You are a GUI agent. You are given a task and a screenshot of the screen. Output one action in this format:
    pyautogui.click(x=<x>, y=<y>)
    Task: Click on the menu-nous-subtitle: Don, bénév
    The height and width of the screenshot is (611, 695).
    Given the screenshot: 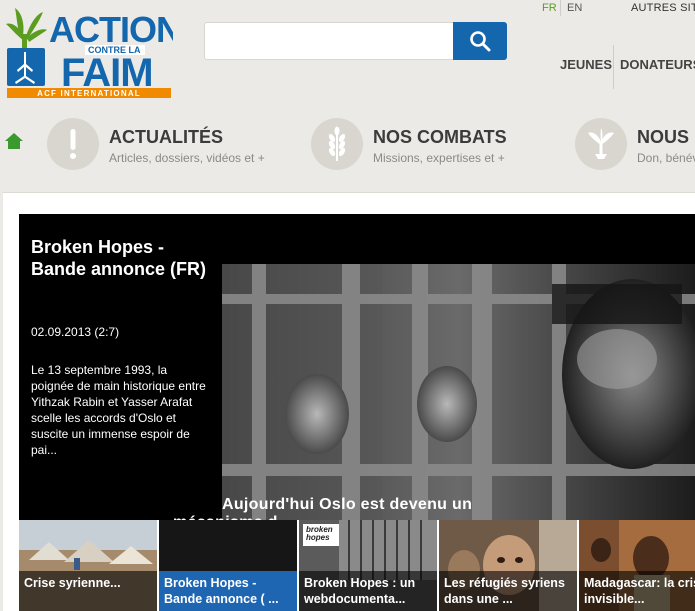 What is the action you would take?
    pyautogui.click(x=666, y=158)
    